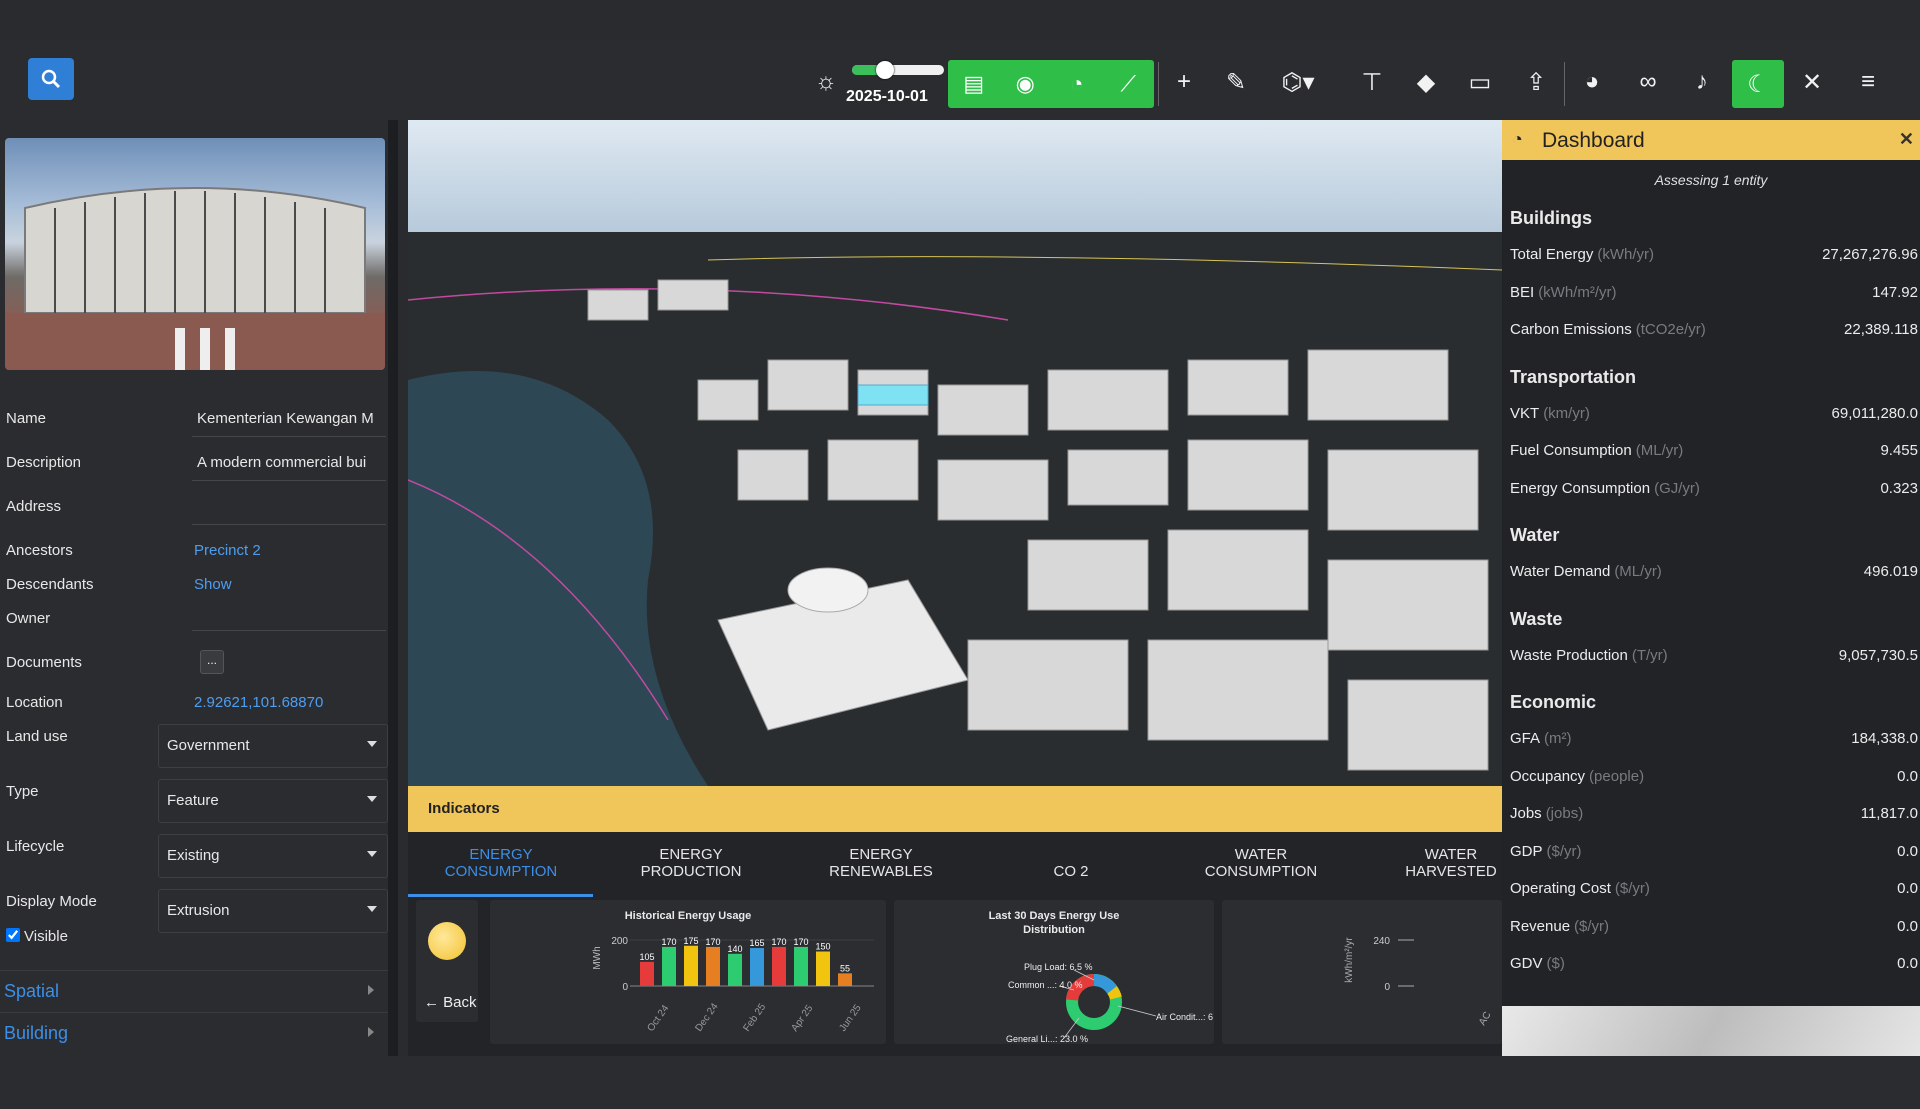 This screenshot has width=1920, height=1109. What do you see at coordinates (1714, 254) in the screenshot?
I see `dashboard-metric-row: Total Energy (kWh/yr) 27,267,276.96` at bounding box center [1714, 254].